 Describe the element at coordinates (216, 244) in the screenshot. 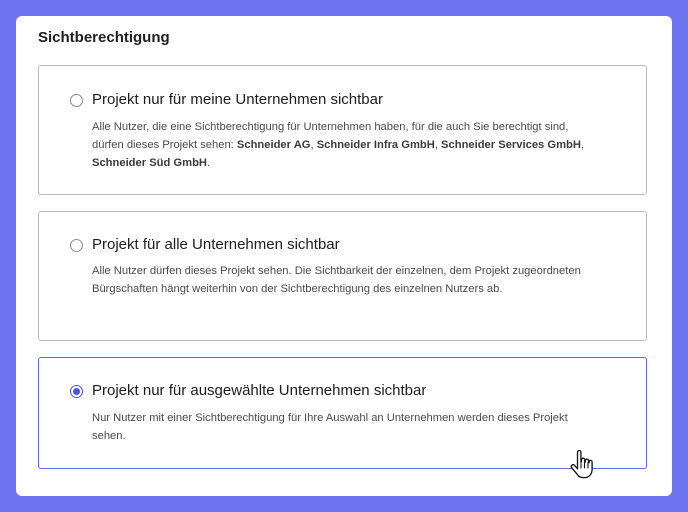

I see `option-title: Projekt für alle Unternehmen sichtbar` at that location.